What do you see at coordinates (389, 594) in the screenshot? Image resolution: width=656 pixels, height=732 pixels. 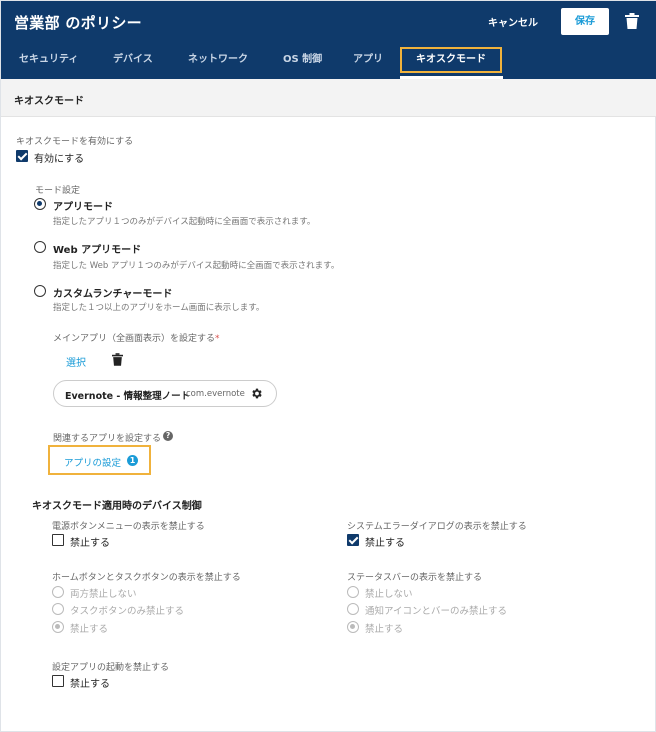 I see `status-bar-option-none-label: 禁止しない` at bounding box center [389, 594].